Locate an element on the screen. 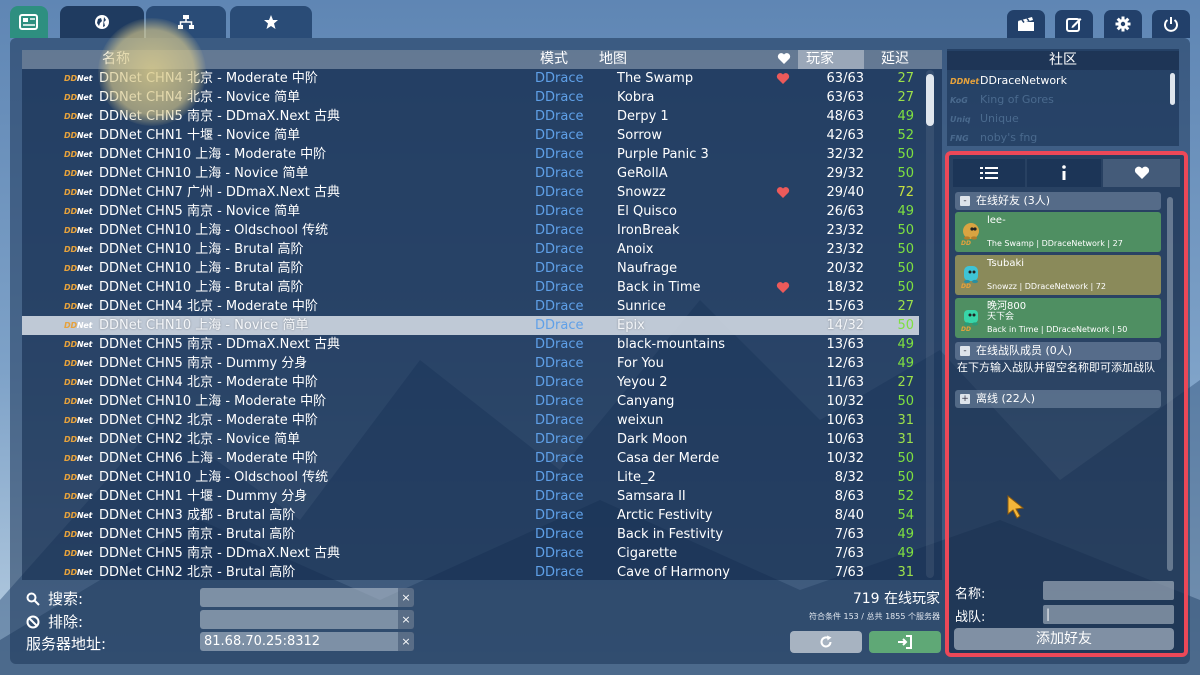 The image size is (1200, 675). server-map: black-mountains is located at coordinates (671, 344).